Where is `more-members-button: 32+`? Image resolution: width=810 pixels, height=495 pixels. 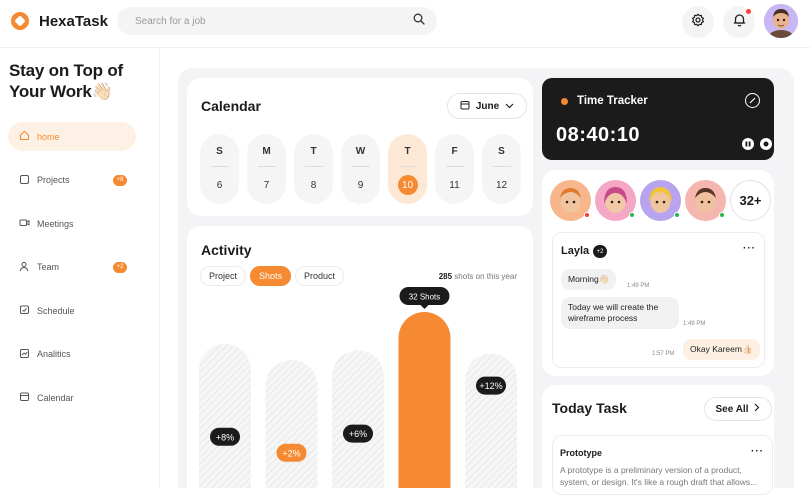
more-members-button: 32+ is located at coordinates (750, 200).